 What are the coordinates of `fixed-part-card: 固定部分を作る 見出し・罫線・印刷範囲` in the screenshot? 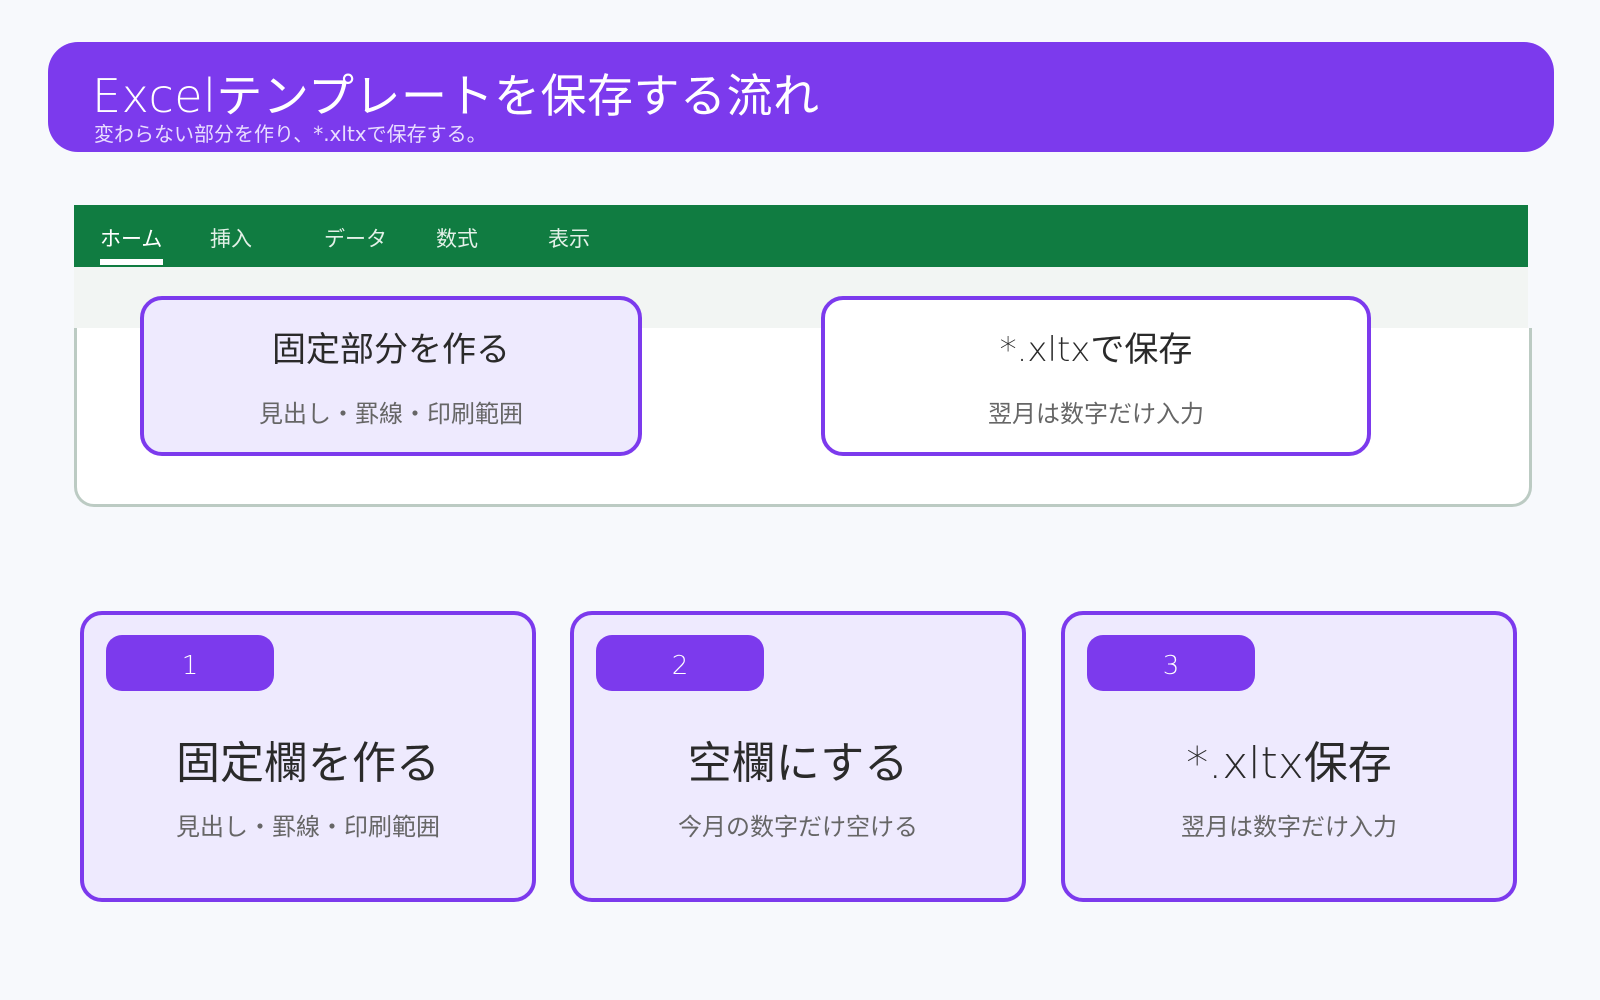 It's located at (391, 376).